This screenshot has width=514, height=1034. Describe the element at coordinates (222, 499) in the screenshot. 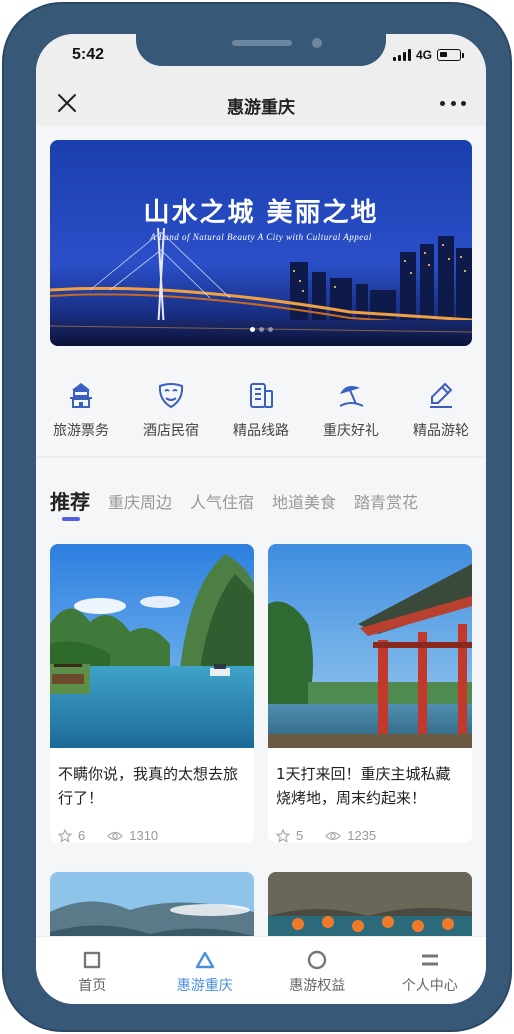

I see `tab-stays: 人气住宿` at that location.